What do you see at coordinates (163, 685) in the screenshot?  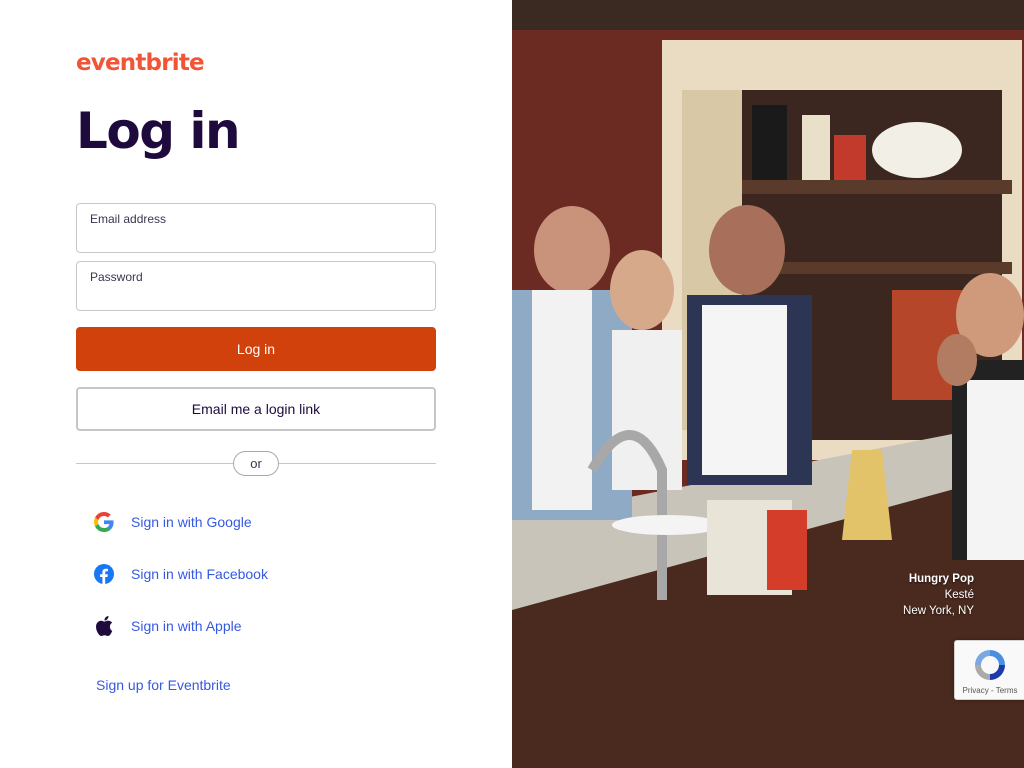 I see `sign-up-link: Sign up for Eventbrite` at bounding box center [163, 685].